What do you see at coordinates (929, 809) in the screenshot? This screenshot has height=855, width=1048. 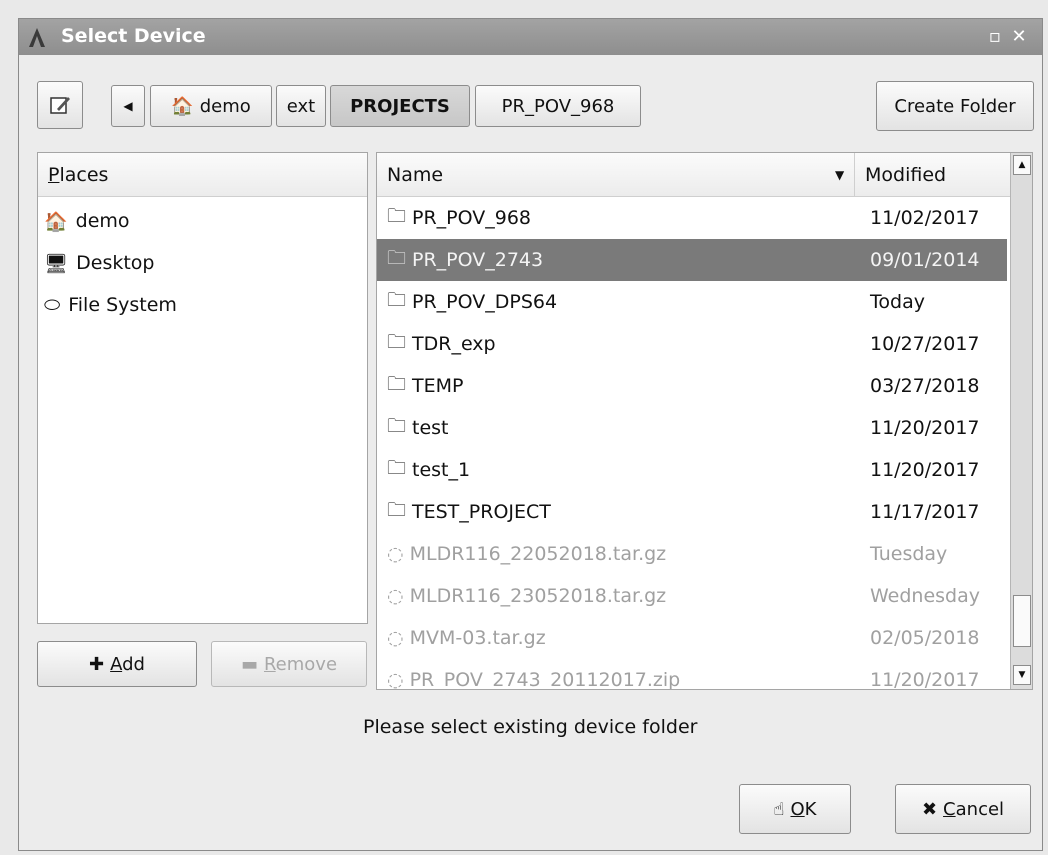 I see `x-icon: ✖` at bounding box center [929, 809].